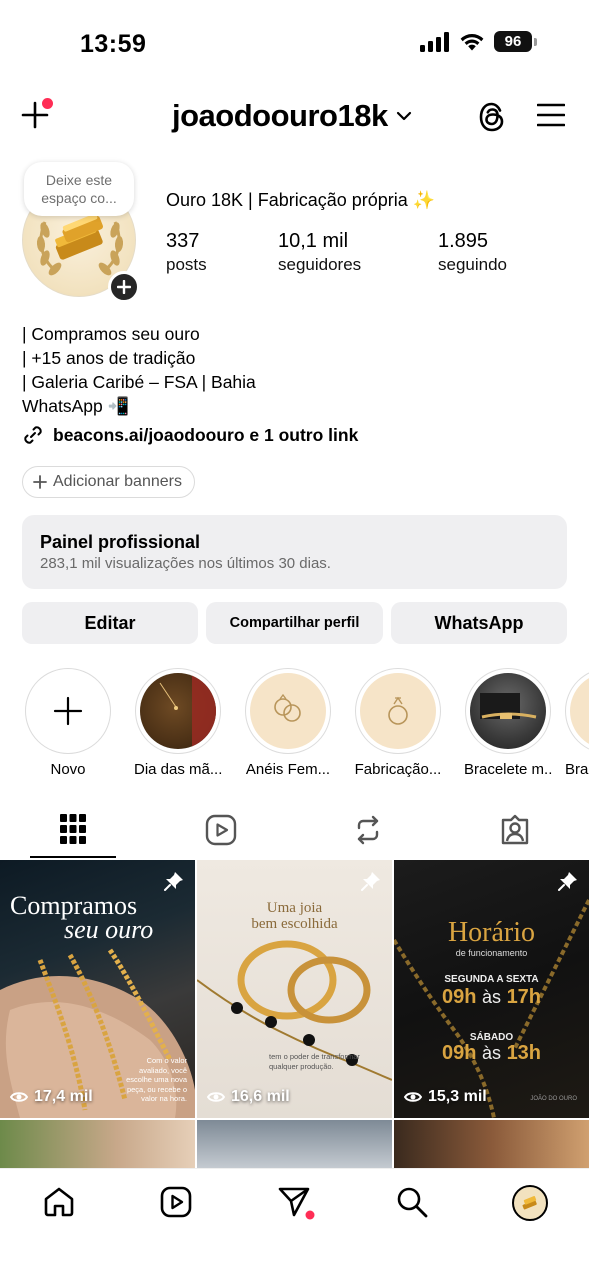 The image size is (589, 1280). What do you see at coordinates (186, 253) in the screenshot?
I see `posts-stat: 337 posts` at bounding box center [186, 253].